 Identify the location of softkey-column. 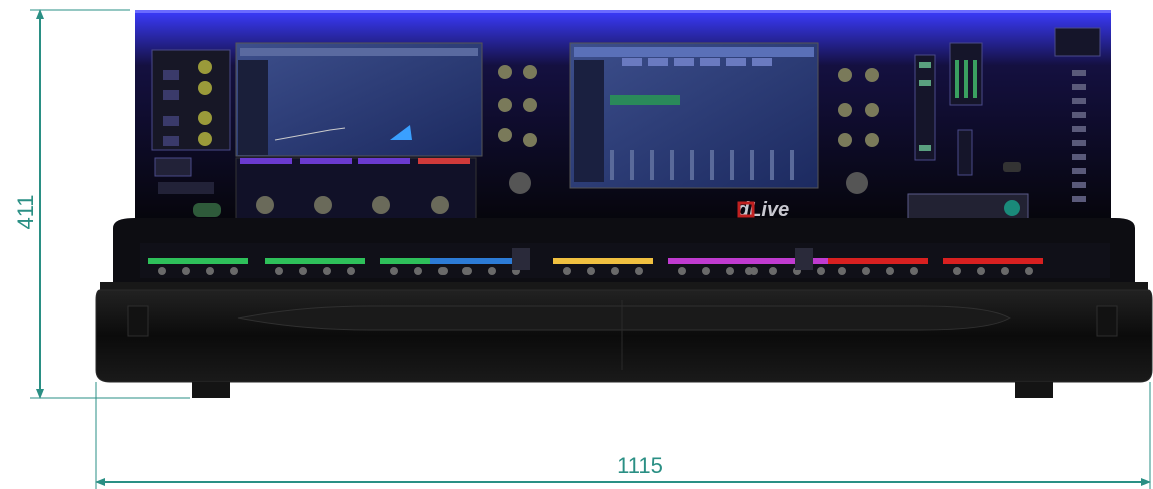
(925, 107).